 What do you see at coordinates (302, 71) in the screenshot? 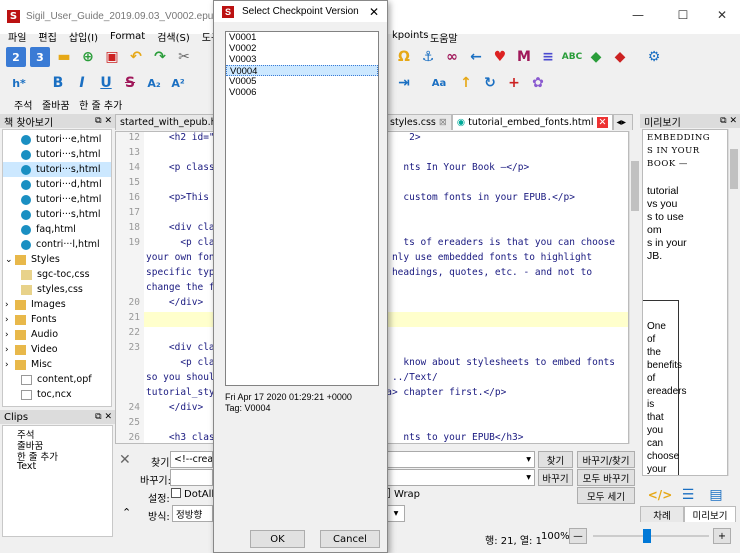
I see `version-item: V0004` at bounding box center [302, 71].